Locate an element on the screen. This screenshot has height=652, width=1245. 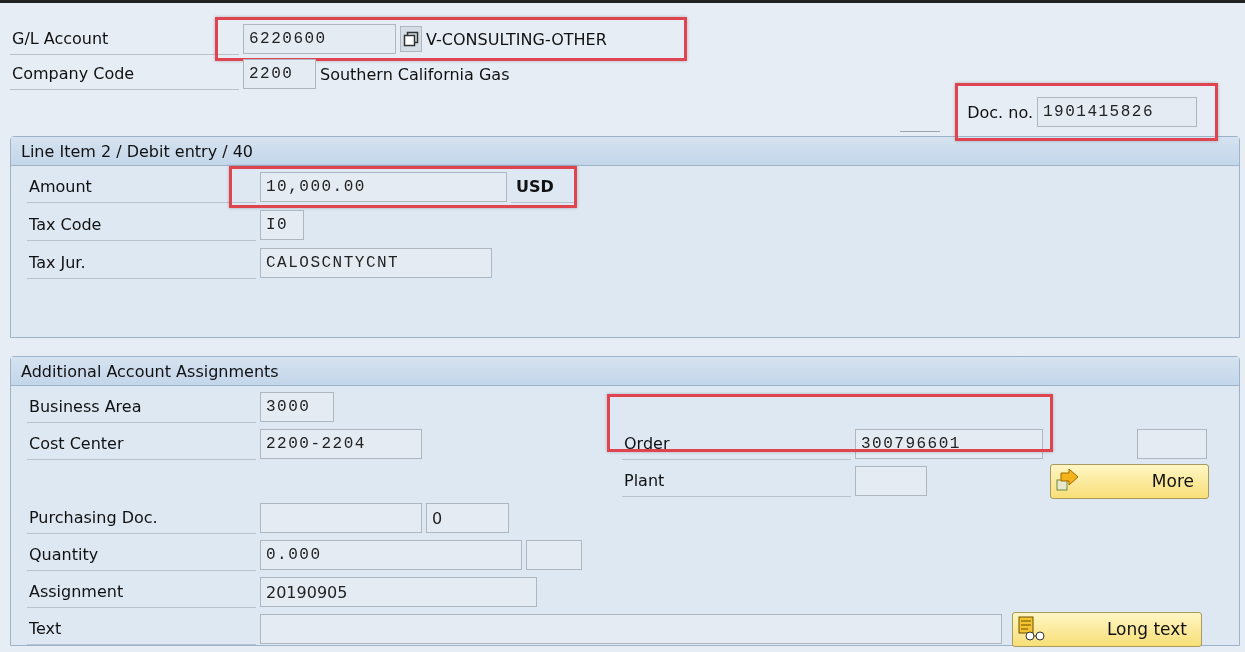
field-description: V-CONSULTING-OTHER is located at coordinates (516, 39).